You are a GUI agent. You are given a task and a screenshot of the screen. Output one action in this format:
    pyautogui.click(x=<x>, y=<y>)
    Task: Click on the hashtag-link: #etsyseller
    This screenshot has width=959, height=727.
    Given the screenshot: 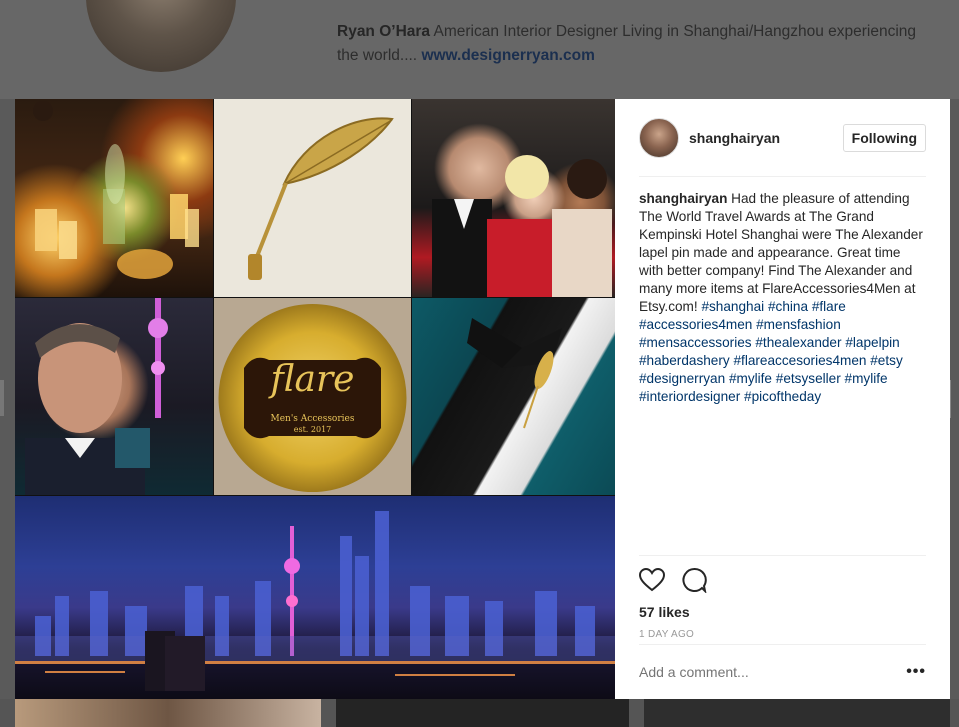 What is the action you would take?
    pyautogui.click(x=808, y=378)
    